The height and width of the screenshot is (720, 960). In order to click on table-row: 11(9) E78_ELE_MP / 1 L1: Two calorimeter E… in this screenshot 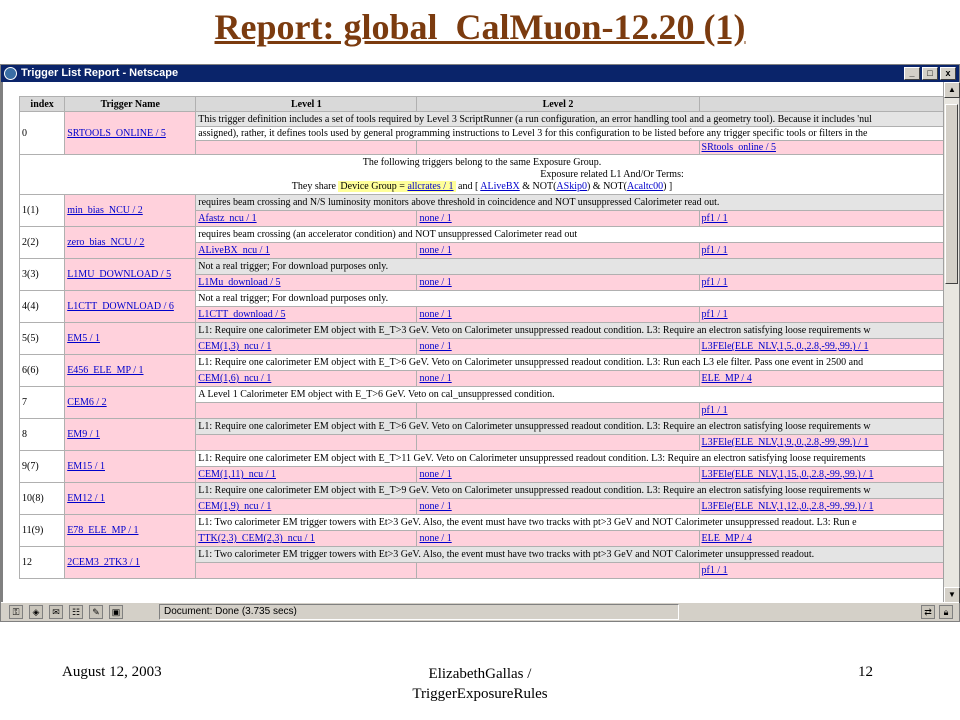, I will do `click(481, 530)`.